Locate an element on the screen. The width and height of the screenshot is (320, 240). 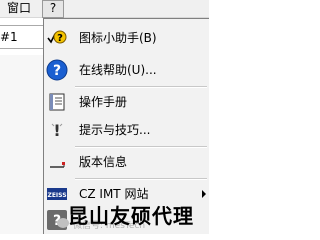
manual-icon is located at coordinates (57, 102).